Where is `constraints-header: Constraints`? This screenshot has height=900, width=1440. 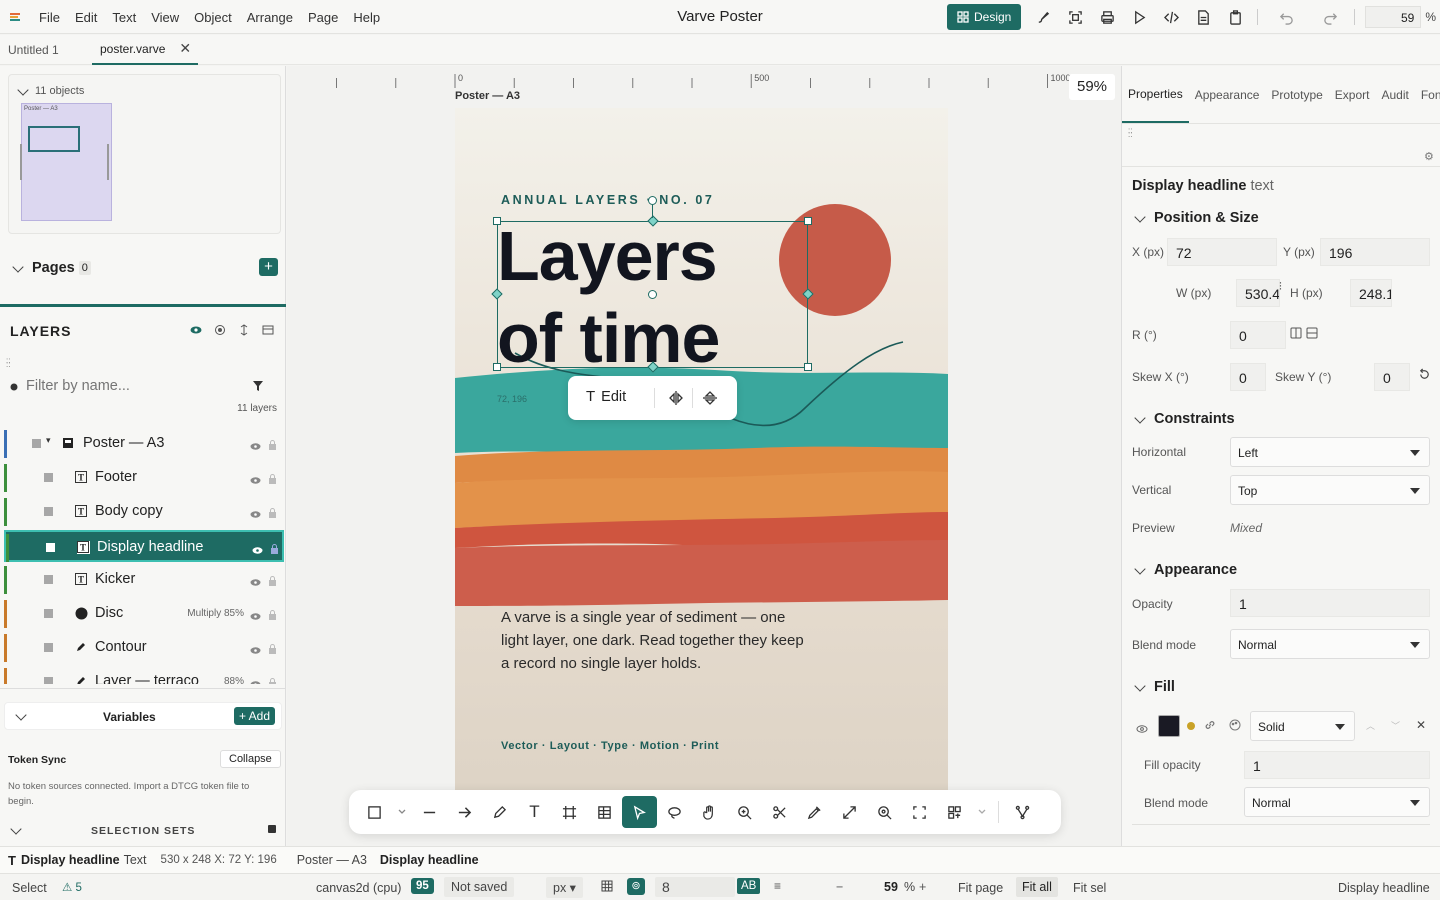 constraints-header: Constraints is located at coordinates (1184, 419).